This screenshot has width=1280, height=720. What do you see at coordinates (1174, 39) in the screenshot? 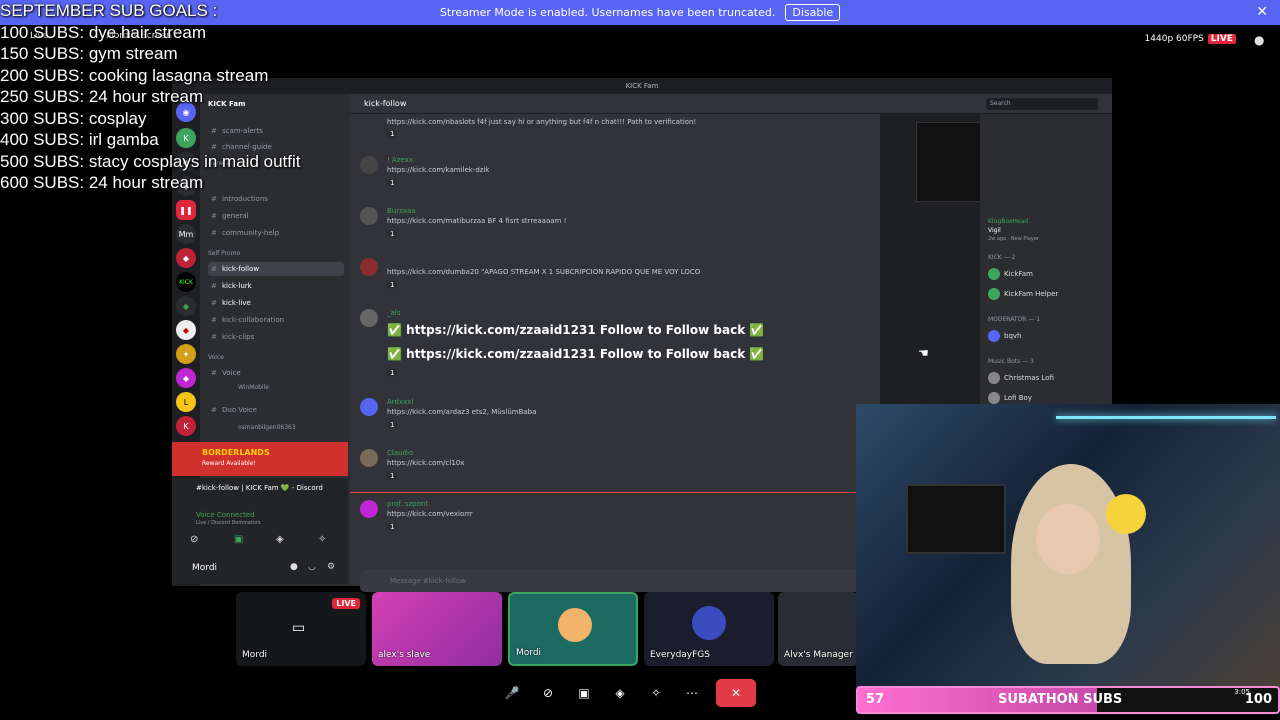
I see `quality-text: 1440p 60FPS` at bounding box center [1174, 39].